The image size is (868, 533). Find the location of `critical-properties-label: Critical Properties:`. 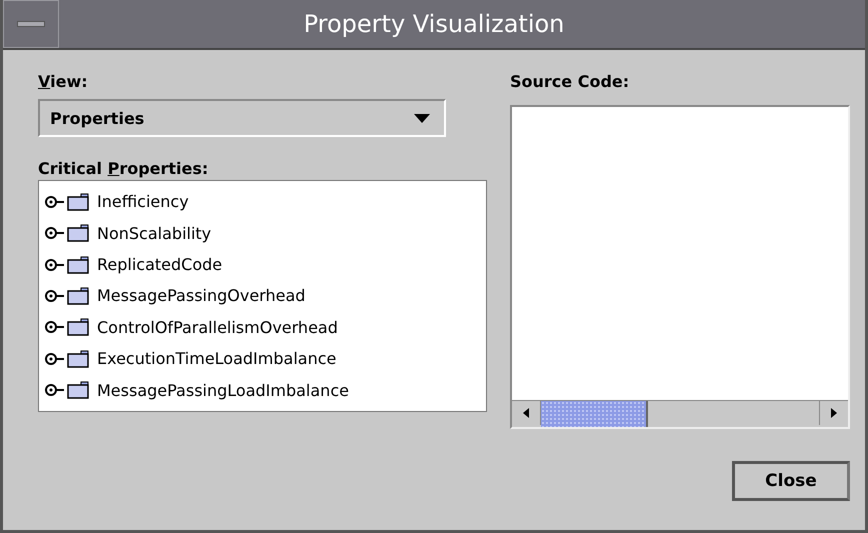

critical-properties-label: Critical Properties: is located at coordinates (123, 168).